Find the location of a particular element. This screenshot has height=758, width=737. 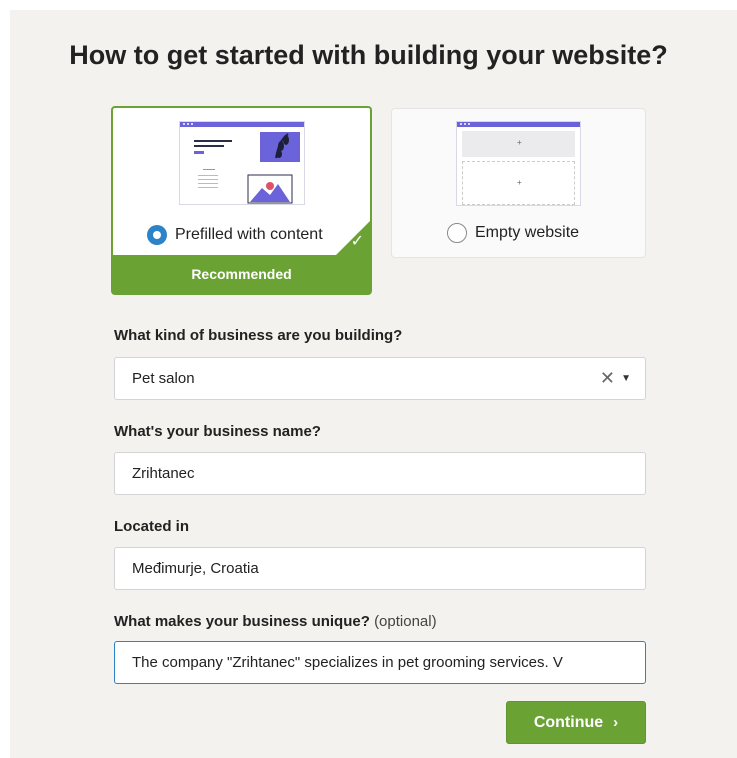

empty-radio-row: Empty website is located at coordinates (513, 233).